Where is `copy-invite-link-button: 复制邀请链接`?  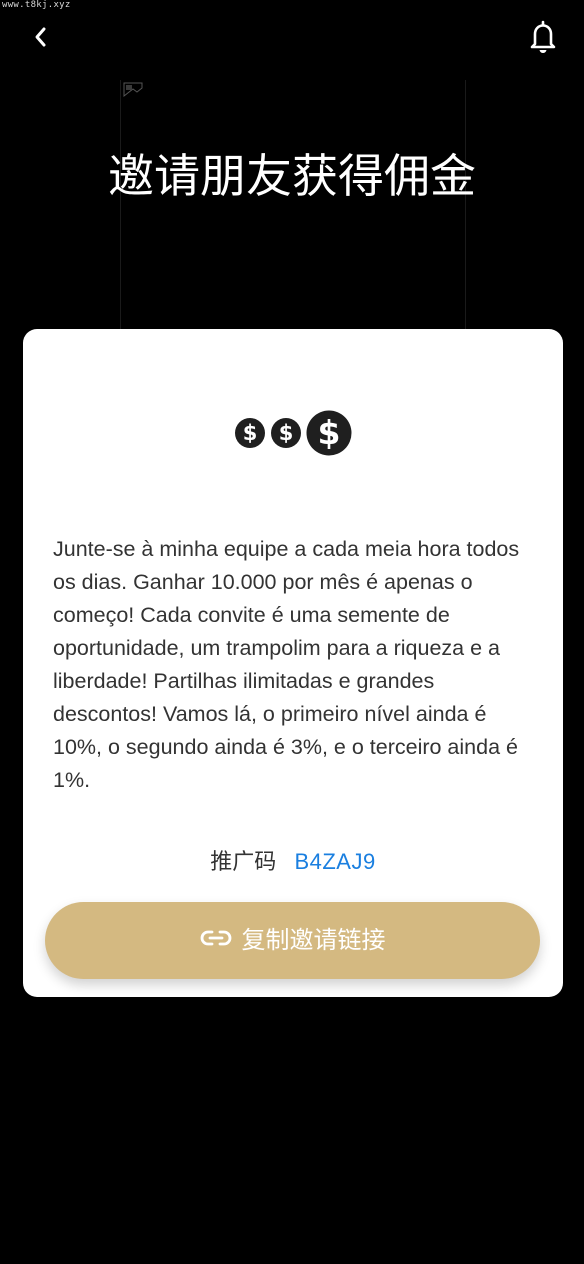 copy-invite-link-button: 复制邀请链接 is located at coordinates (292, 940).